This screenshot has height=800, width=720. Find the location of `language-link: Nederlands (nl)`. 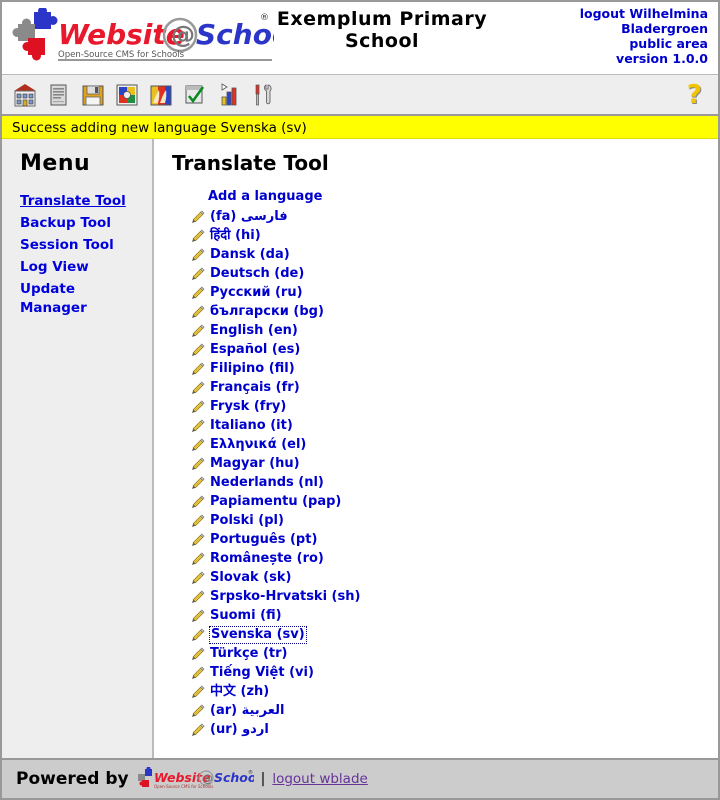

language-link: Nederlands (nl) is located at coordinates (267, 483).